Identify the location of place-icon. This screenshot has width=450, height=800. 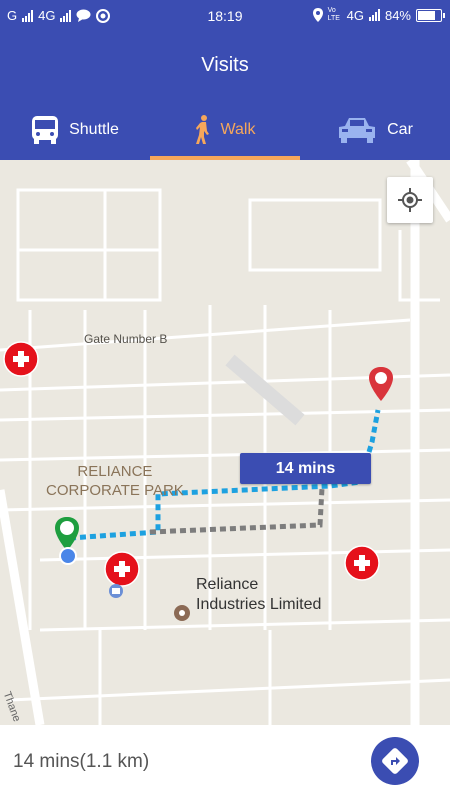
(182, 613).